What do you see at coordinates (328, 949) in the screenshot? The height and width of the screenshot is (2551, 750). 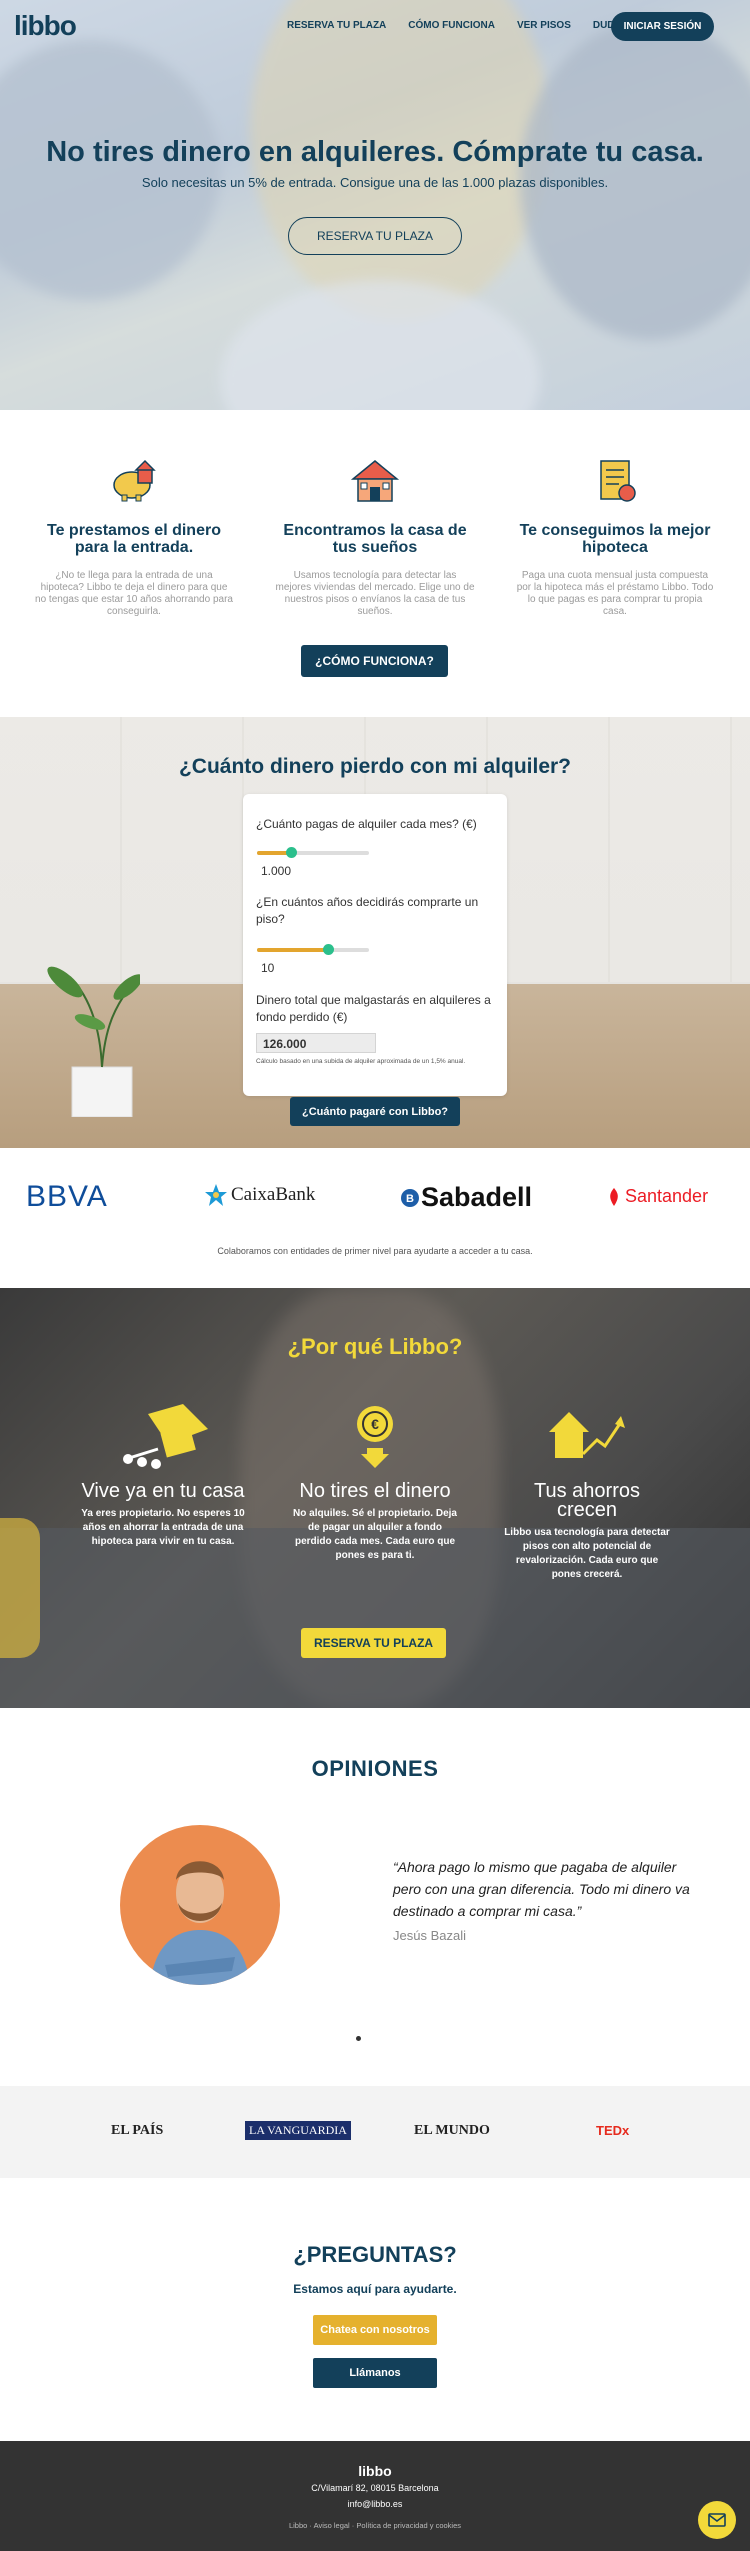 I see `years-slider-knob` at bounding box center [328, 949].